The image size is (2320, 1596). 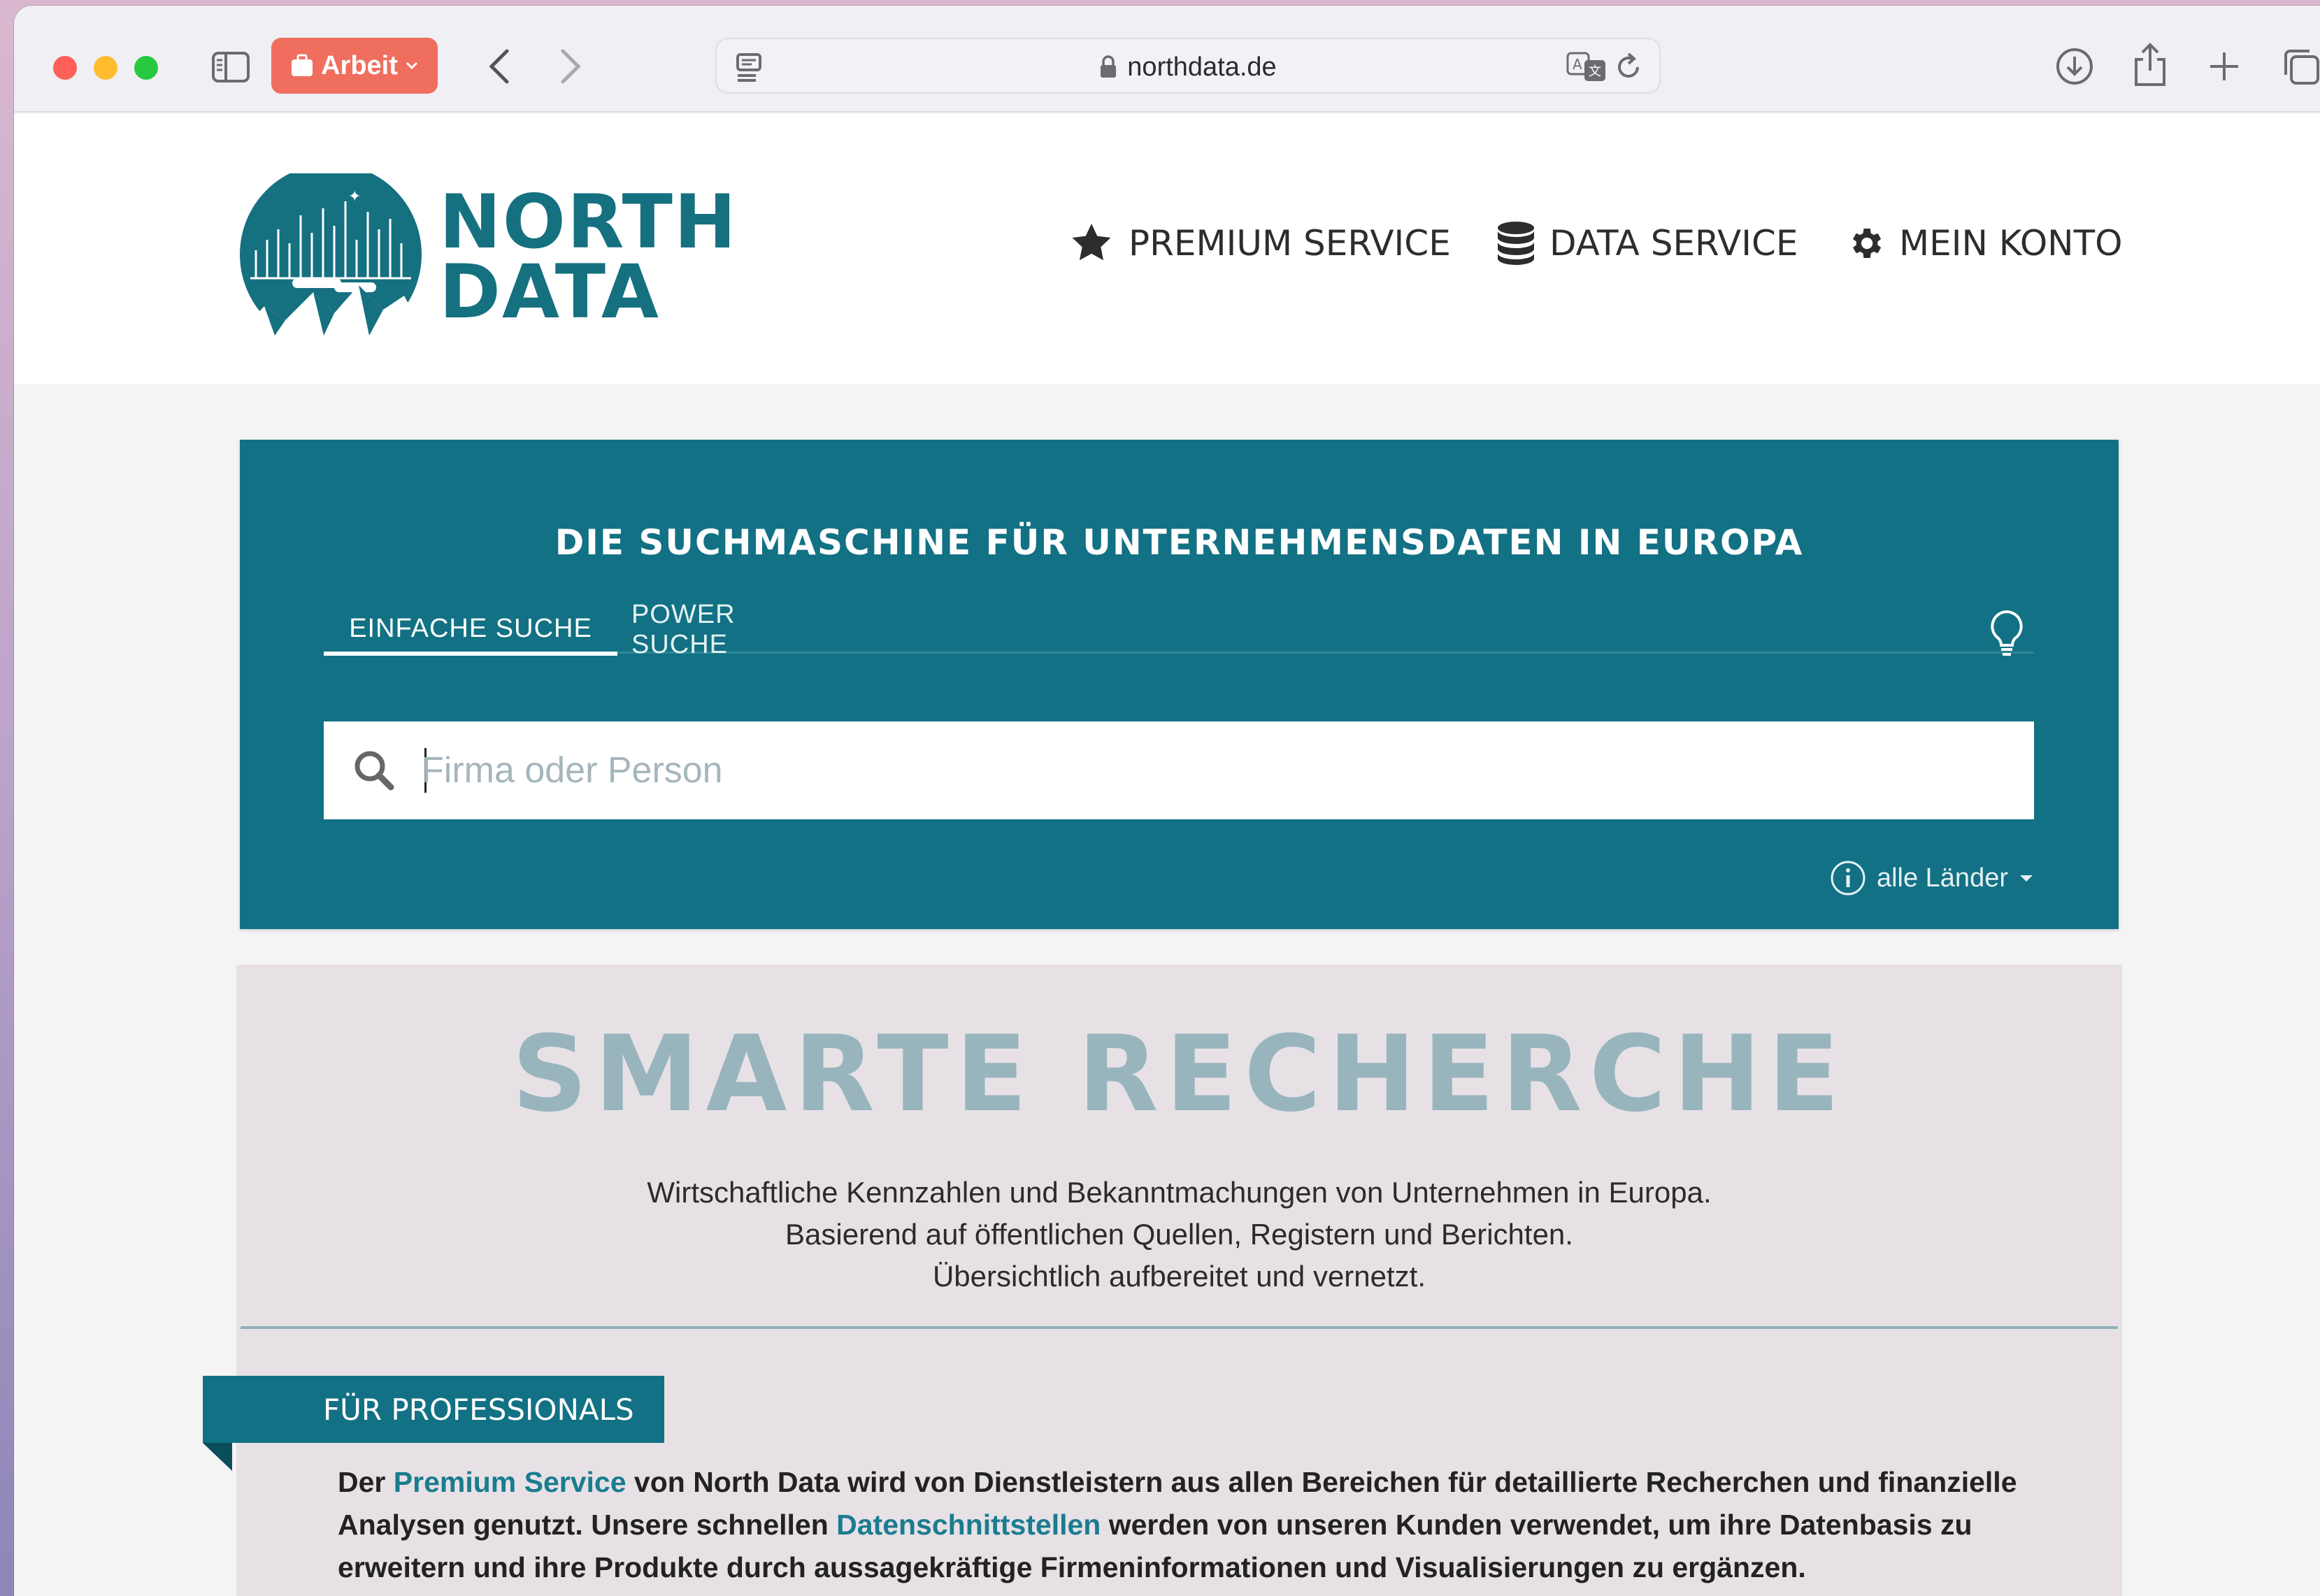 I want to click on svg-text: 文, so click(x=1595, y=71).